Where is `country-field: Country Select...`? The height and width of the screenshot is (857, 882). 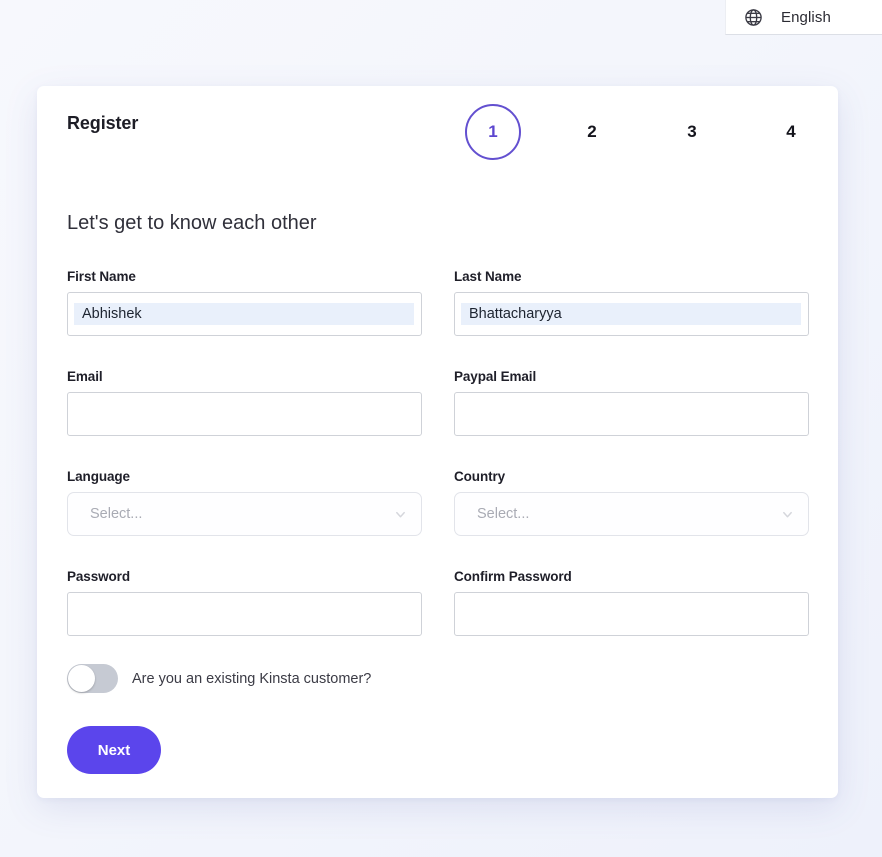 country-field: Country Select... is located at coordinates (631, 502).